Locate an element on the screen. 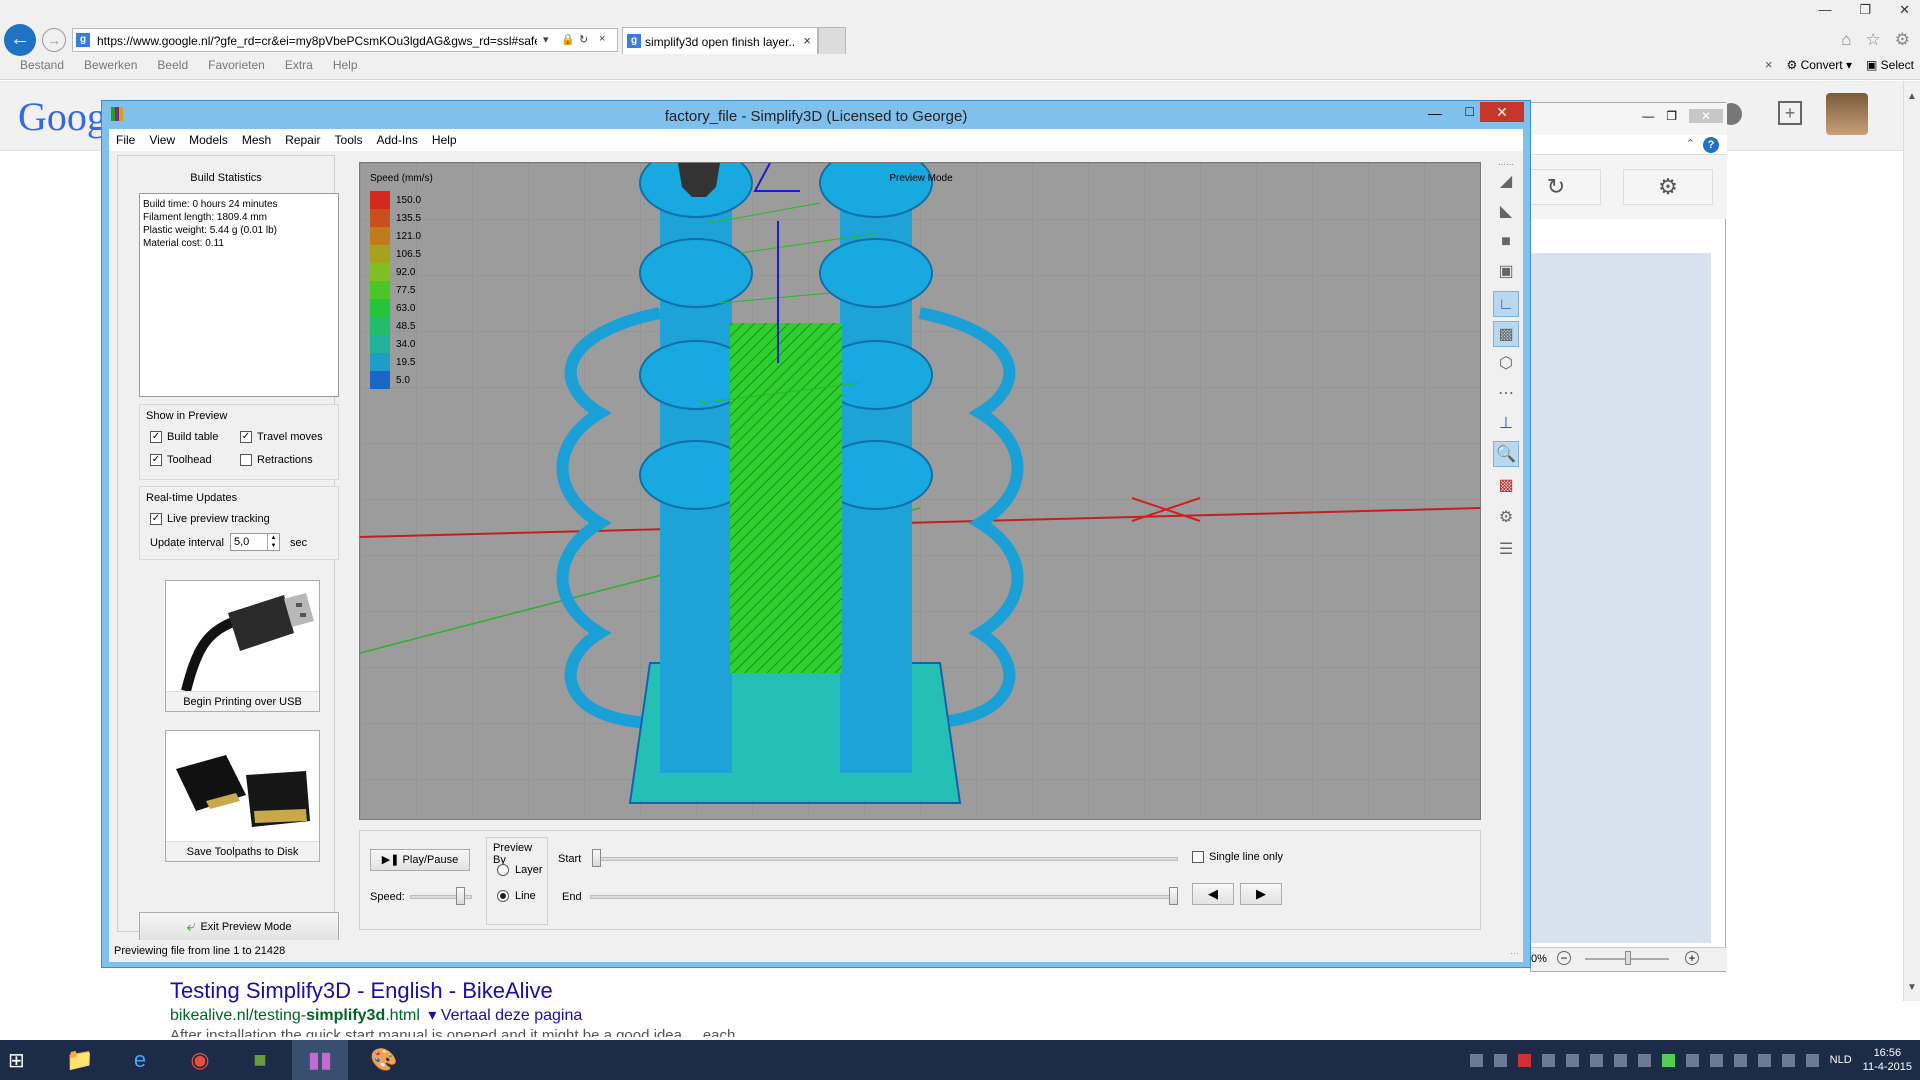  zoom-in-icon: + is located at coordinates (1692, 958).